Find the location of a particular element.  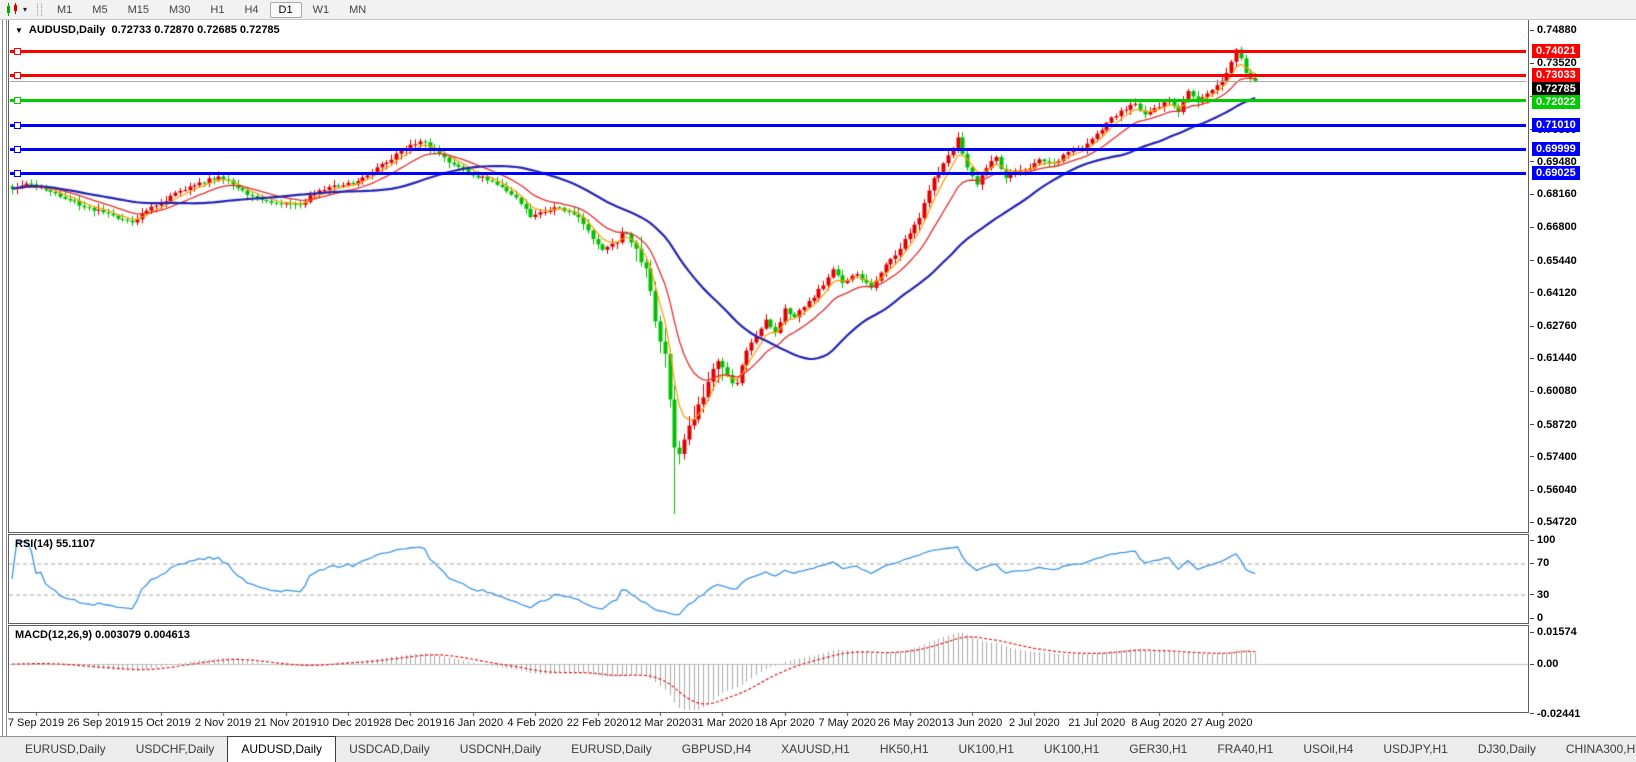

axis-tick-label: 0.54720 is located at coordinates (1553, 522).